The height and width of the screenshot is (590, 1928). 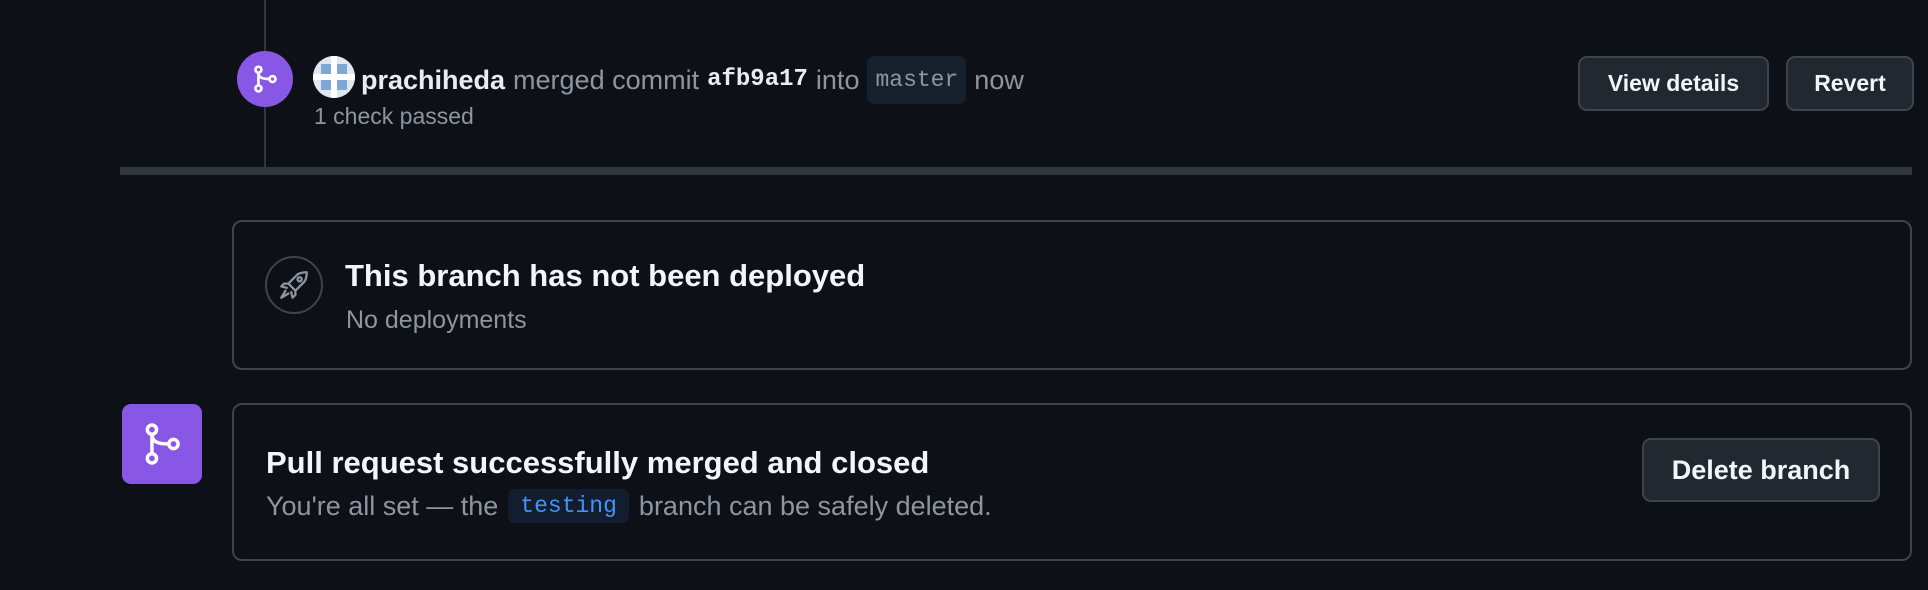 I want to click on merge-status-prefix: You're all set — the, so click(x=382, y=505).